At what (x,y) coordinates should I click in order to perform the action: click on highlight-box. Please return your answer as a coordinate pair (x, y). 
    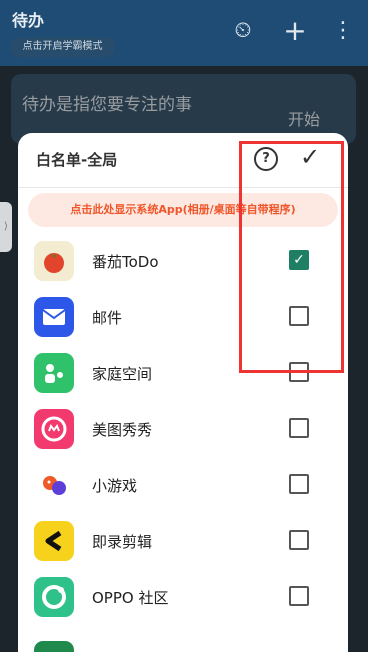
    Looking at the image, I should click on (291, 257).